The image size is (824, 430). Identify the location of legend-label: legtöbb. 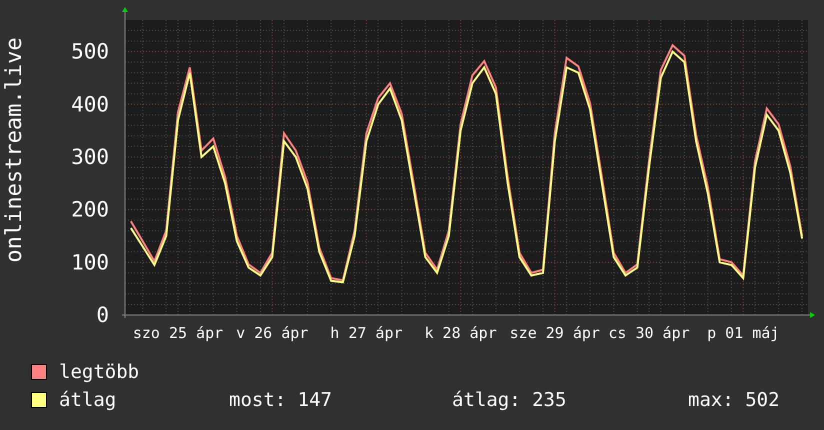
(99, 372).